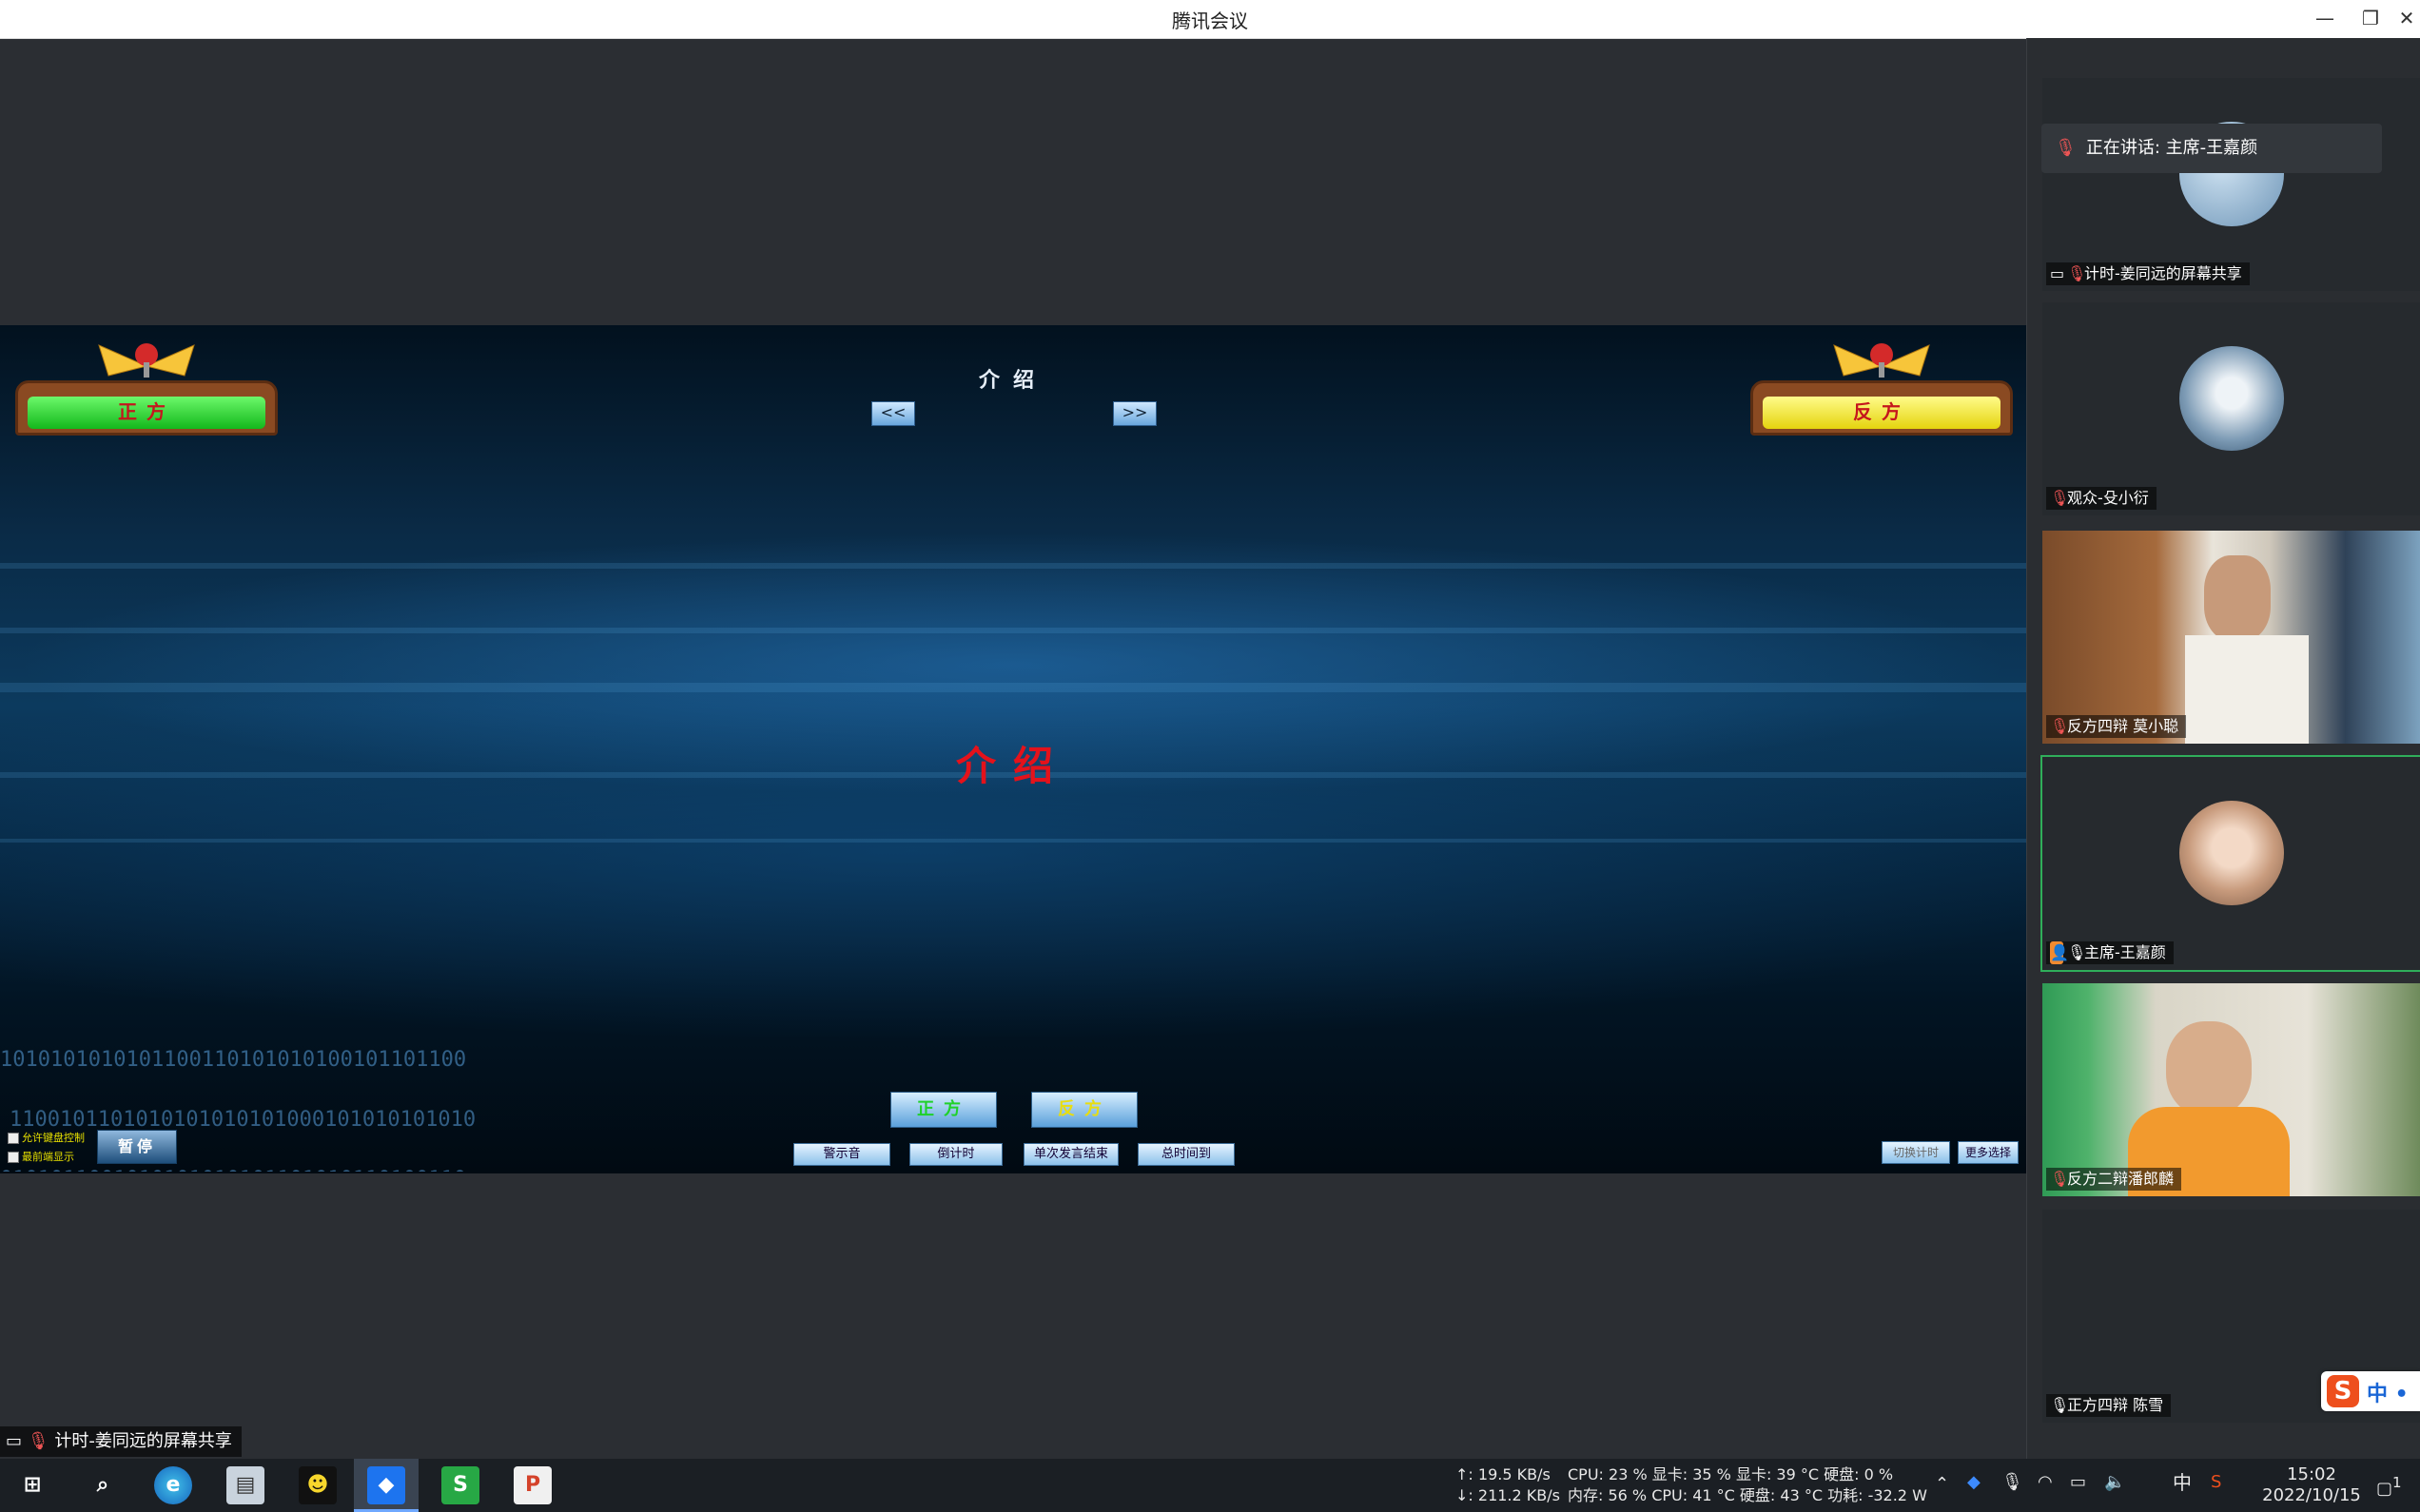 This screenshot has height=1512, width=2420. Describe the element at coordinates (2045, 1482) in the screenshot. I see `wifi-icon: ◠` at that location.